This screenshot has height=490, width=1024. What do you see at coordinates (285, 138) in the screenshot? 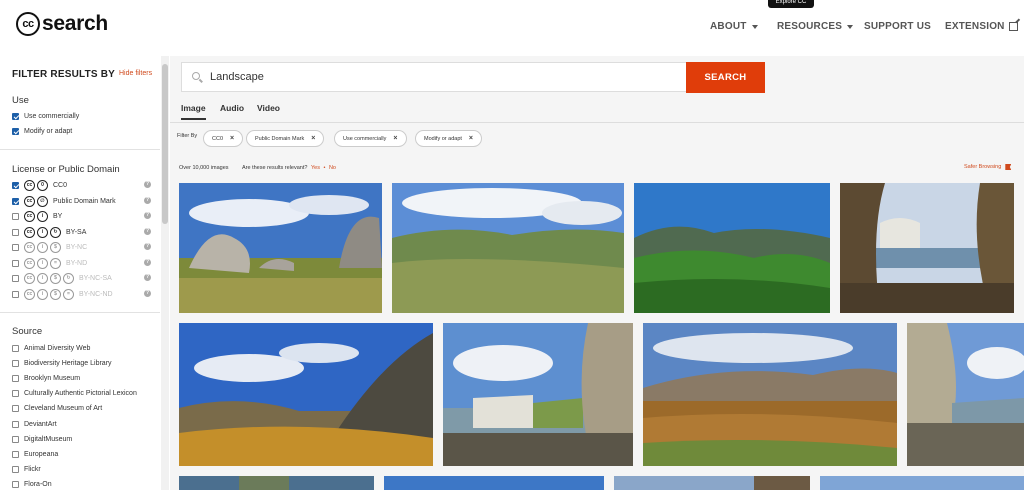
I see `filter-chip-pdm: Public Domain Mark ×` at bounding box center [285, 138].